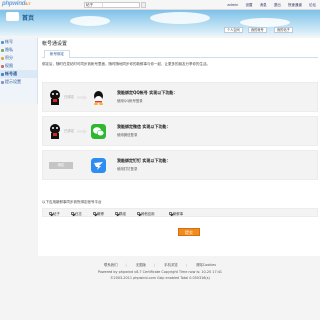 This screenshot has height=320, width=320. Describe the element at coordinates (2, 74) in the screenshot. I see `link-icon` at that location.